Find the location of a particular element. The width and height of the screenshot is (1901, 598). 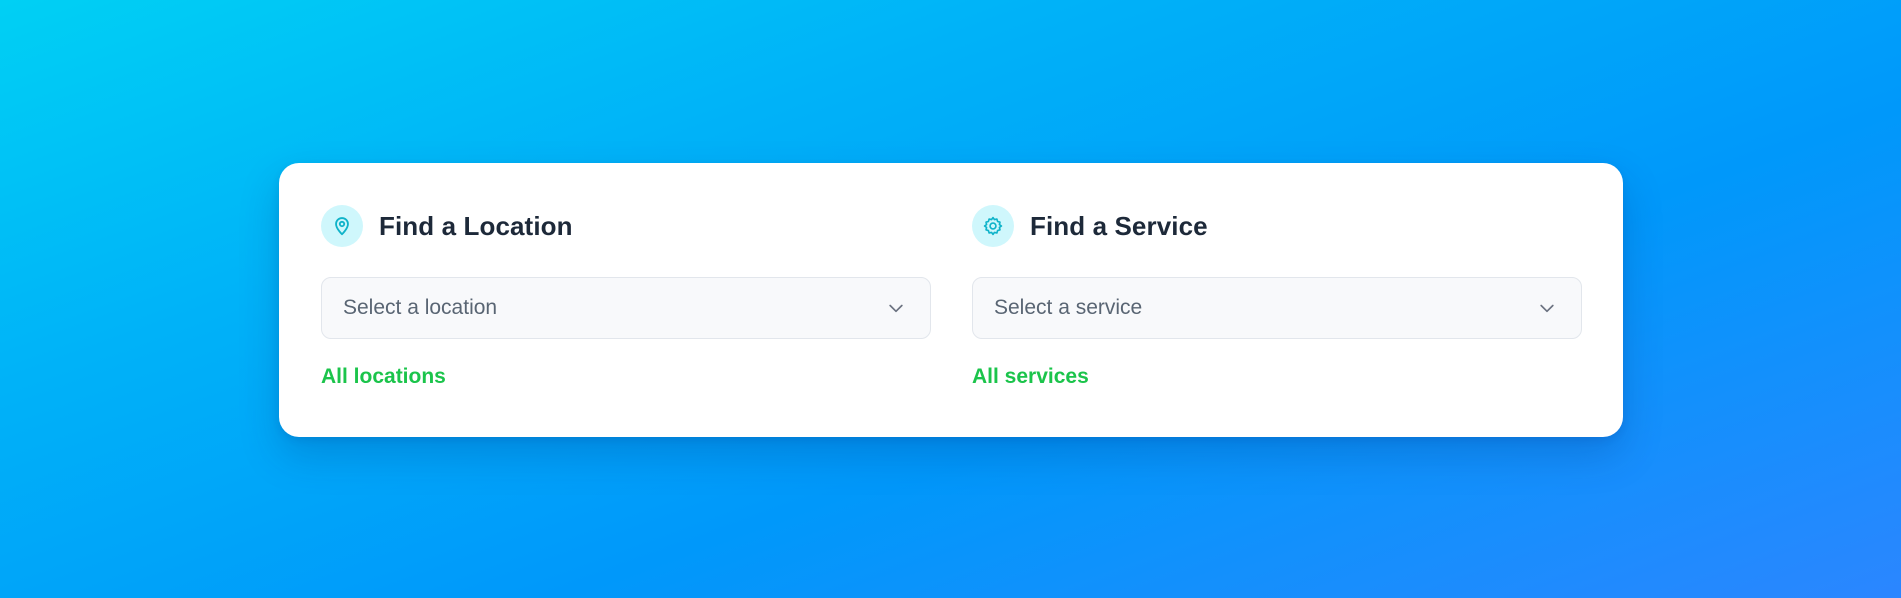

gear-icon is located at coordinates (993, 226).